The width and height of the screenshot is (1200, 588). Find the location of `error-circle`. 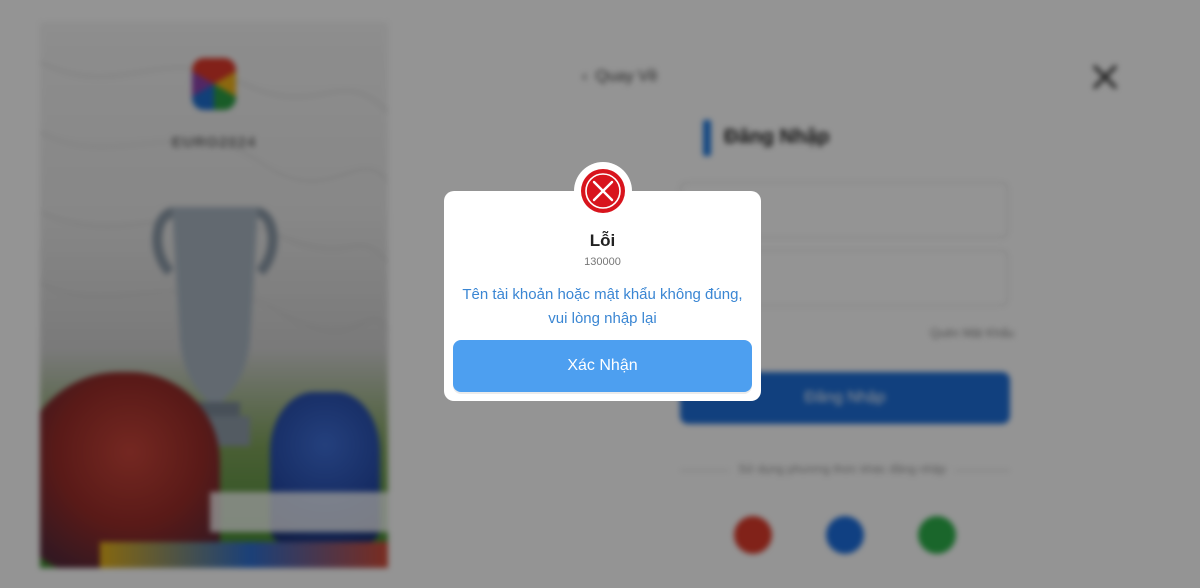

error-circle is located at coordinates (603, 191).